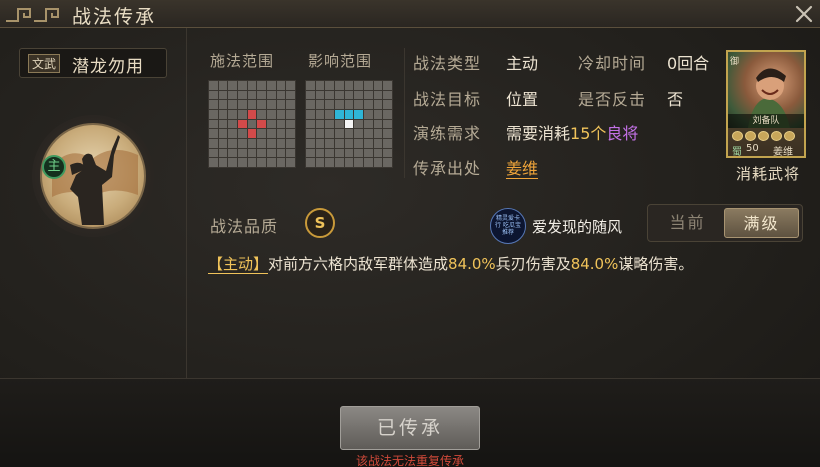  I want to click on toggle-current: 当前, so click(687, 223).